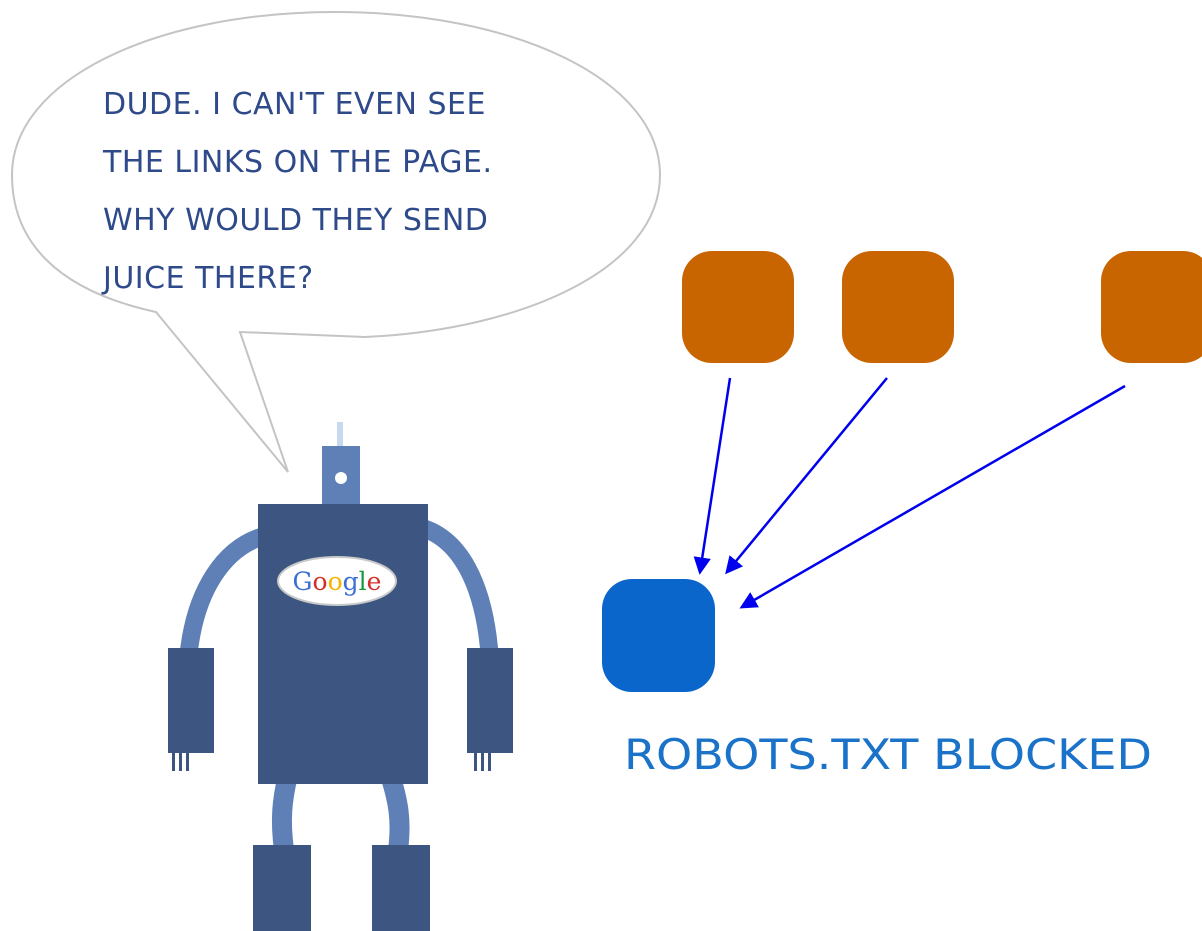  What do you see at coordinates (374, 581) in the screenshot?
I see `google-logo-letter-6: e` at bounding box center [374, 581].